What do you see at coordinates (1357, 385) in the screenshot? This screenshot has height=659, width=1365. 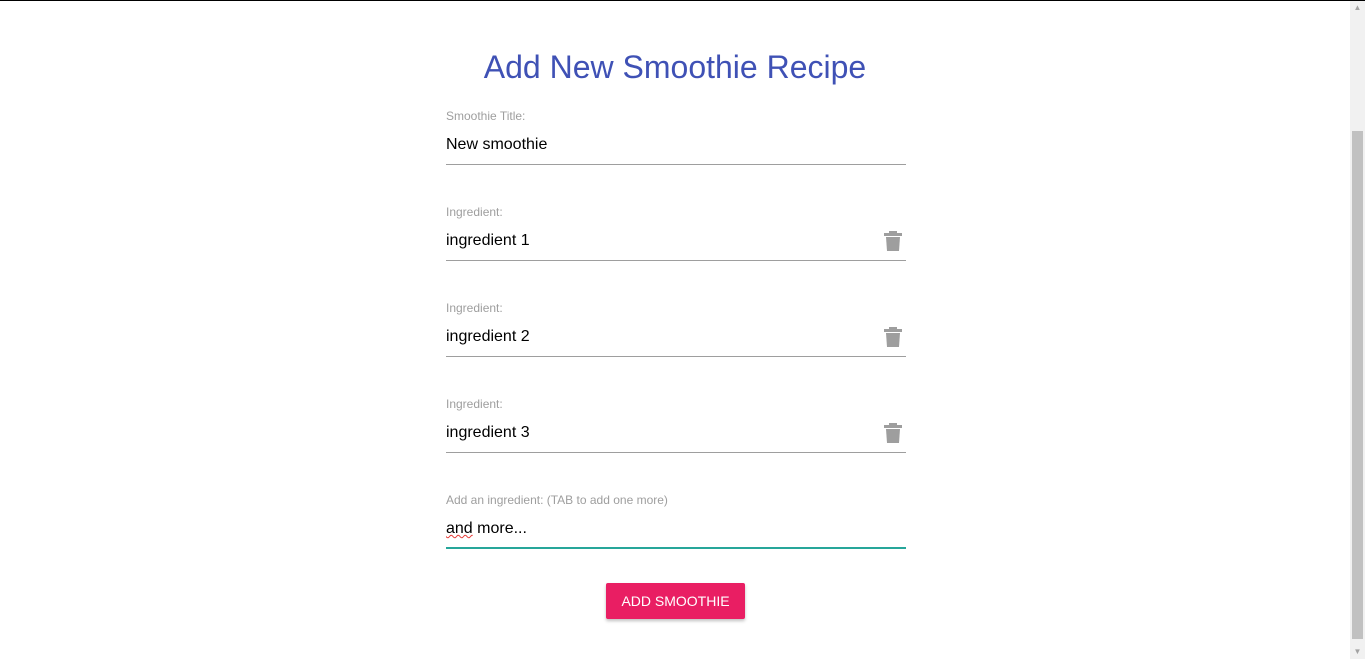 I see `scrollbar-thumb` at bounding box center [1357, 385].